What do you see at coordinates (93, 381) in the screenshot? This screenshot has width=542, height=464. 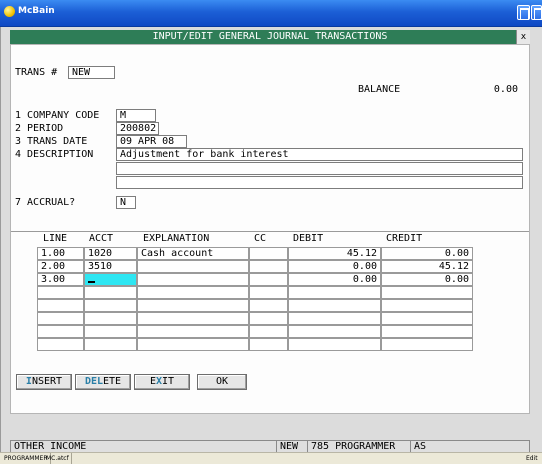 I see `delete-hotkey: DEL` at bounding box center [93, 381].